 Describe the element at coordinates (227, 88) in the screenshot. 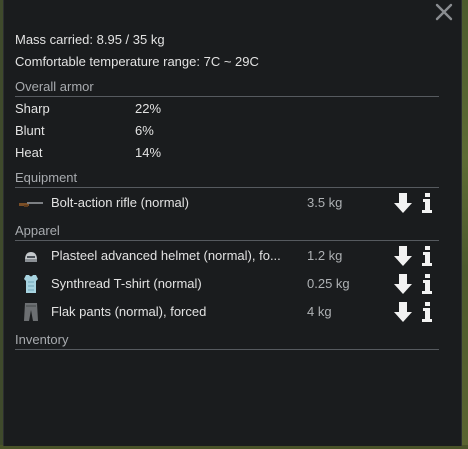

I see `overall-armor-header: Overall armor` at that location.